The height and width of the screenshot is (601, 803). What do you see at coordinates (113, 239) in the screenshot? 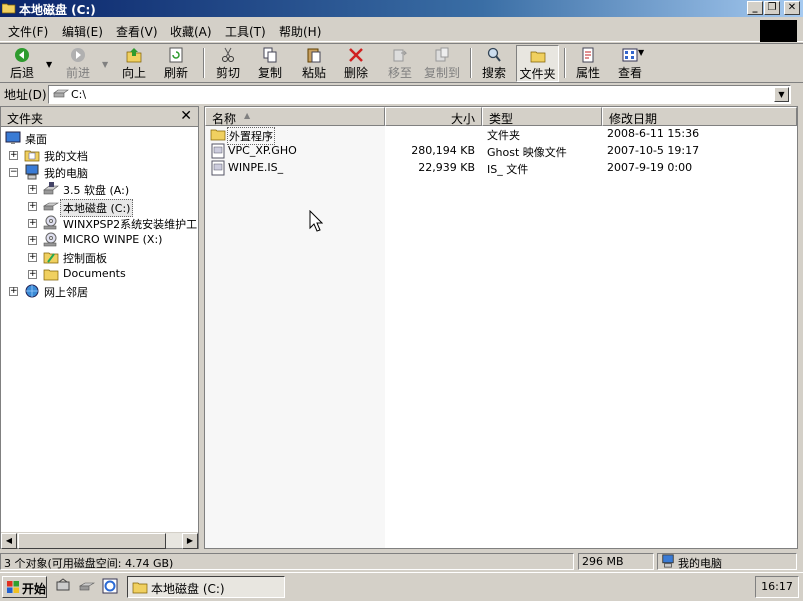
I see `tree-item-label: MICRO WINPE (X:)` at bounding box center [113, 239].